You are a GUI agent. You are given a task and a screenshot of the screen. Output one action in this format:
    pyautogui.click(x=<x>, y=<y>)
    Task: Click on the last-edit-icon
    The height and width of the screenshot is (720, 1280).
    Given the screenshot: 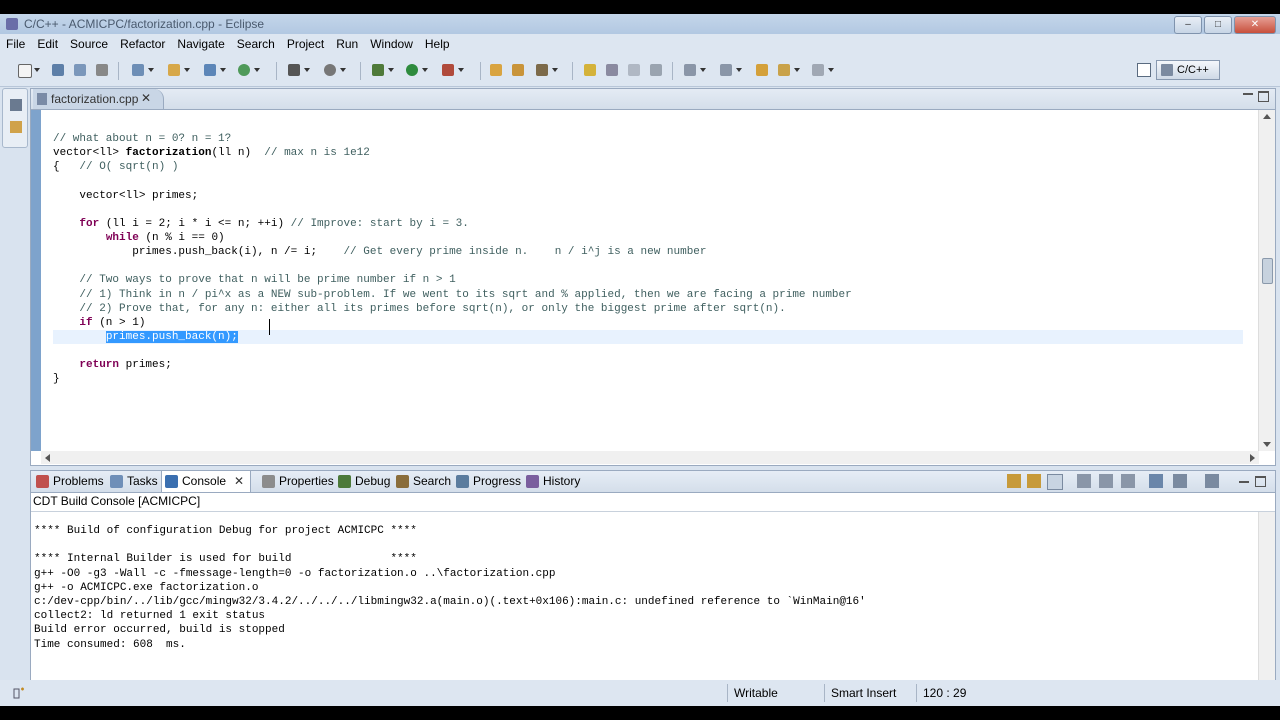 What is the action you would take?
    pyautogui.click(x=762, y=70)
    